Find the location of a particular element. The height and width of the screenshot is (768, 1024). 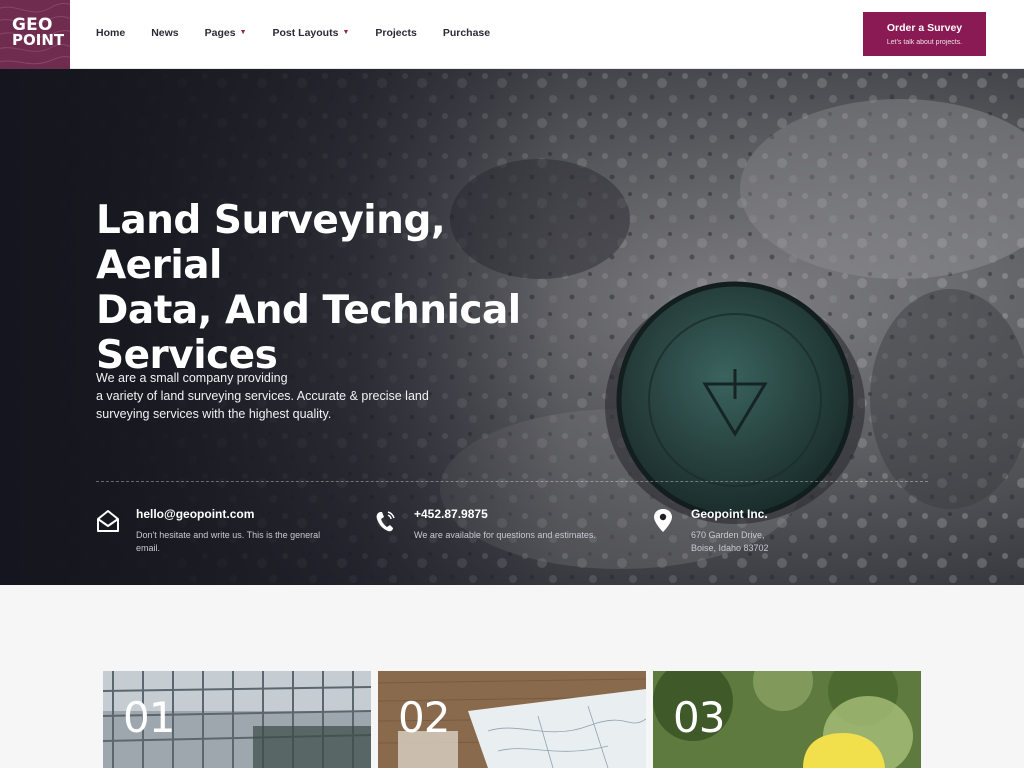

nav-item-pages: Pages ▼ is located at coordinates (226, 33).